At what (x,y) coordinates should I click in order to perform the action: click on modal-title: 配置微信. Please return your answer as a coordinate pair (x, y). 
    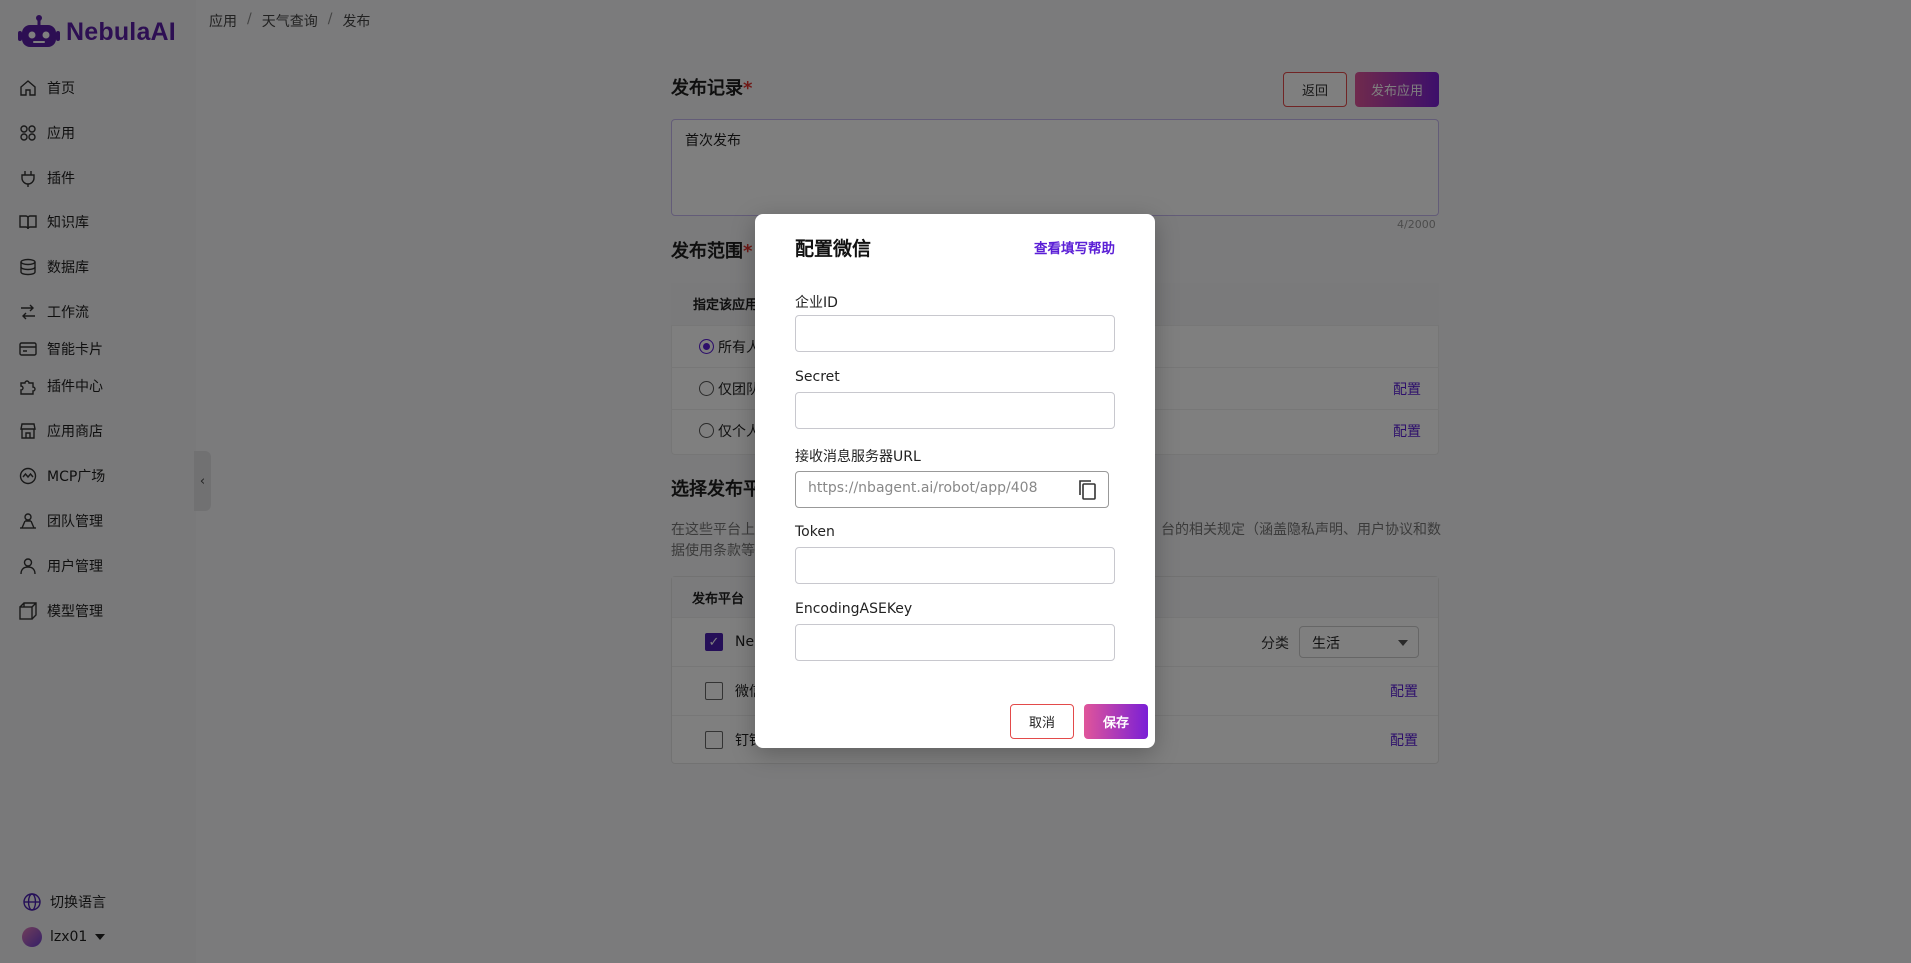
    Looking at the image, I should click on (833, 249).